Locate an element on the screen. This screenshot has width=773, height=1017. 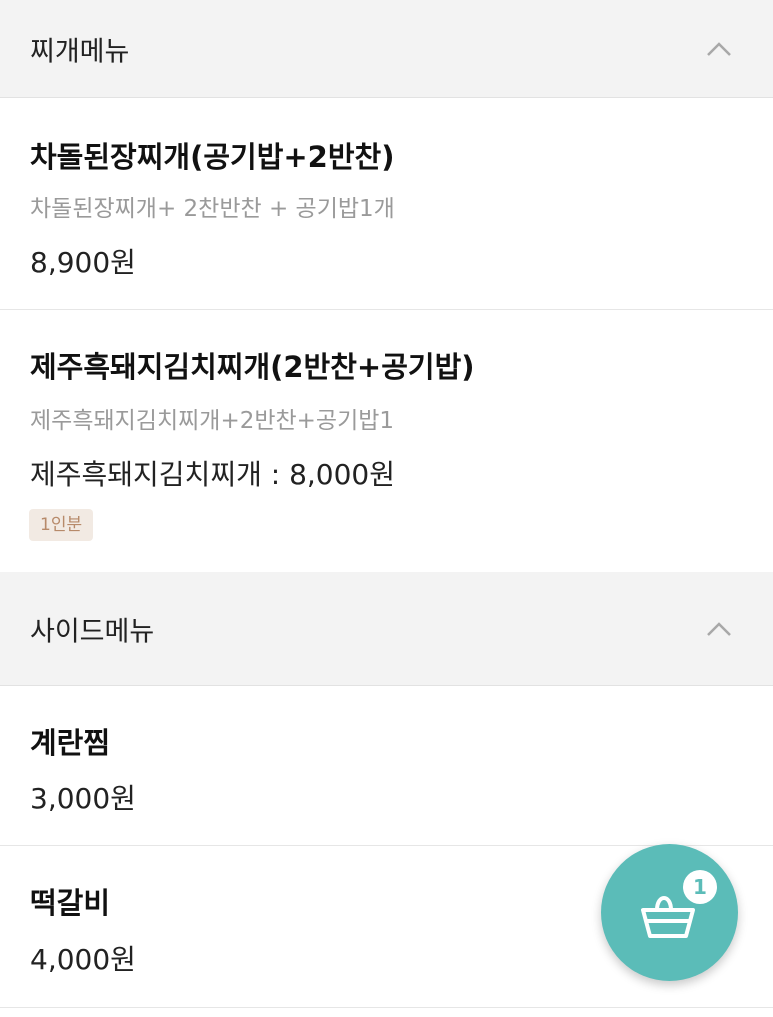
section-header-side: 사이드메뉴 is located at coordinates (386, 629).